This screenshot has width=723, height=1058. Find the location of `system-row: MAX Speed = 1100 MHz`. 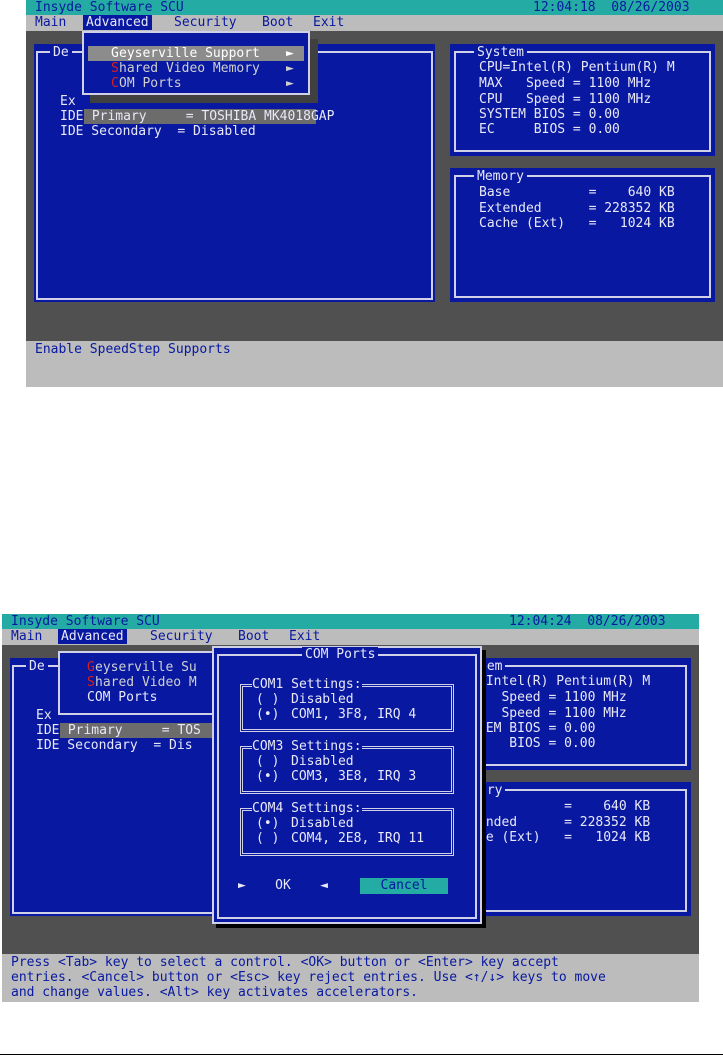

system-row: MAX Speed = 1100 MHz is located at coordinates (565, 83).